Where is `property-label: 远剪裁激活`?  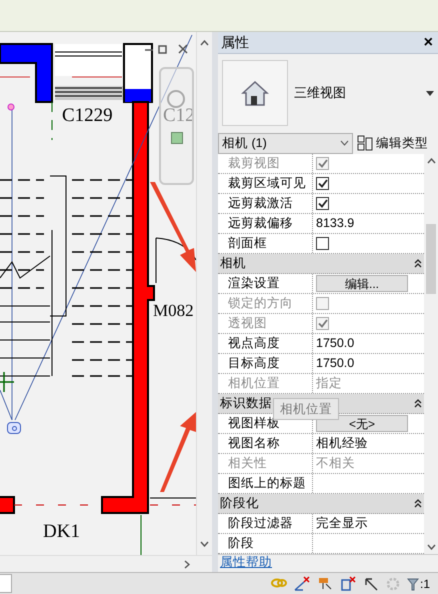
property-label: 远剪裁激活 is located at coordinates (265, 203).